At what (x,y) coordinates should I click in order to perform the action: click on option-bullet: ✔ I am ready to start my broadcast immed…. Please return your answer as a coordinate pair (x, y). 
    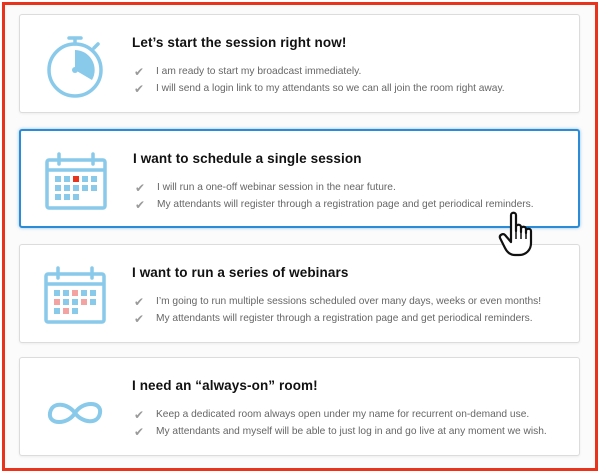
    Looking at the image, I should click on (318, 71).